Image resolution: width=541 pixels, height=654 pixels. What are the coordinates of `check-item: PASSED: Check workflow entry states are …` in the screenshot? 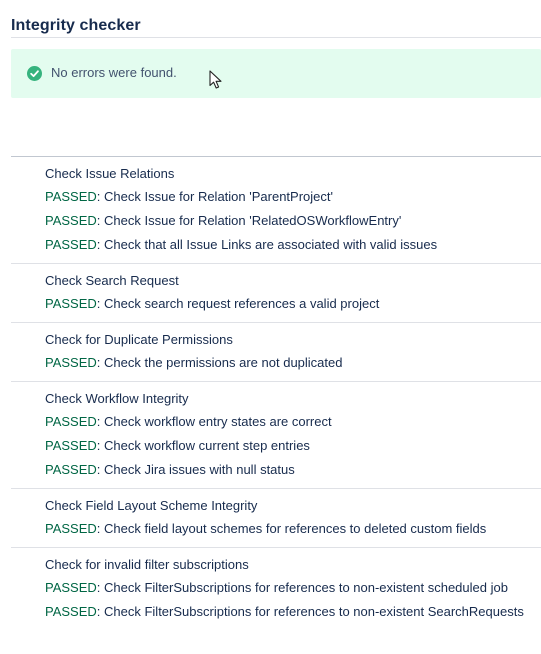 It's located at (293, 422).